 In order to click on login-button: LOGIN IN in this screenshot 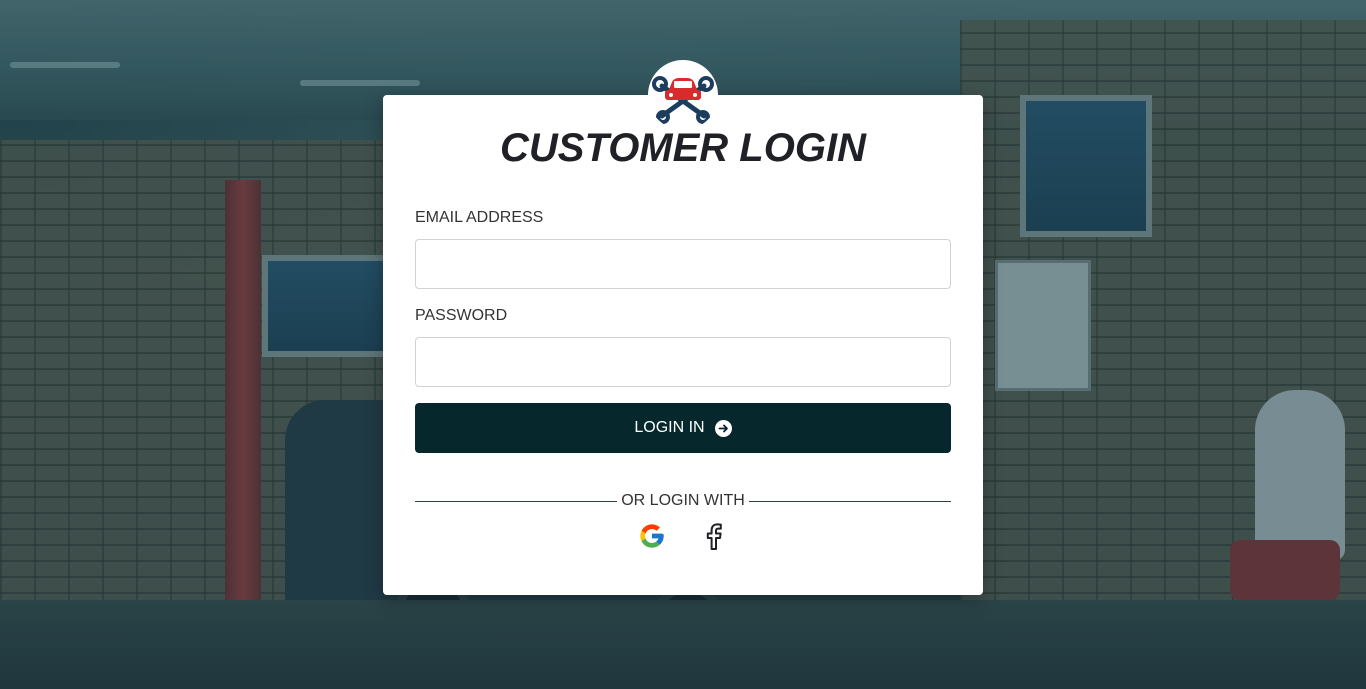, I will do `click(683, 428)`.